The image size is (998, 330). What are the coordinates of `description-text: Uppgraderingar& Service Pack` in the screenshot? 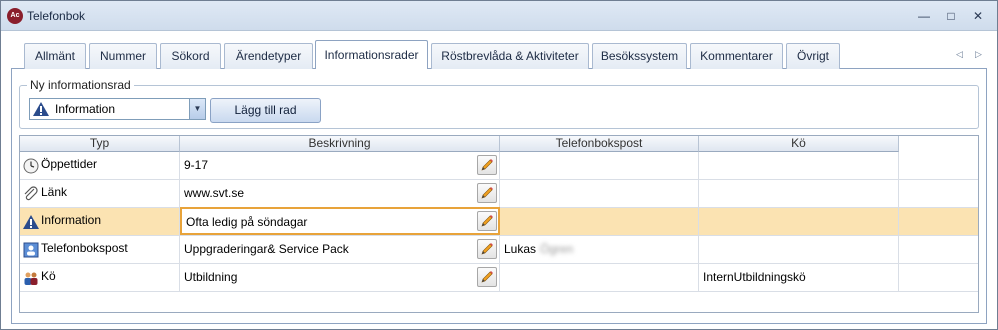 It's located at (266, 249).